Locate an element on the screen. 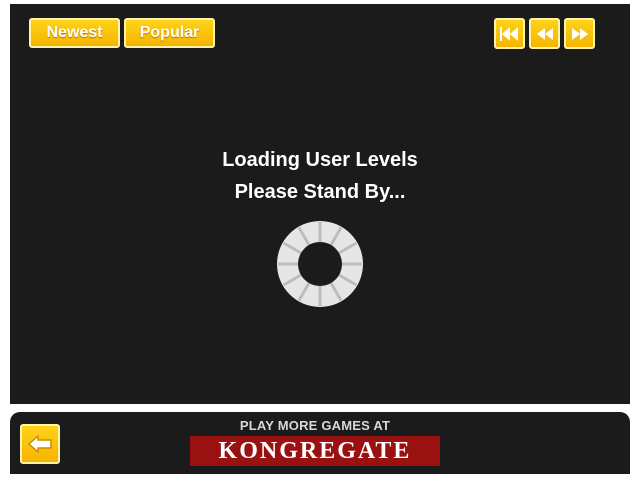 The image size is (641, 491). loading-title: Loading User Levels is located at coordinates (320, 160).